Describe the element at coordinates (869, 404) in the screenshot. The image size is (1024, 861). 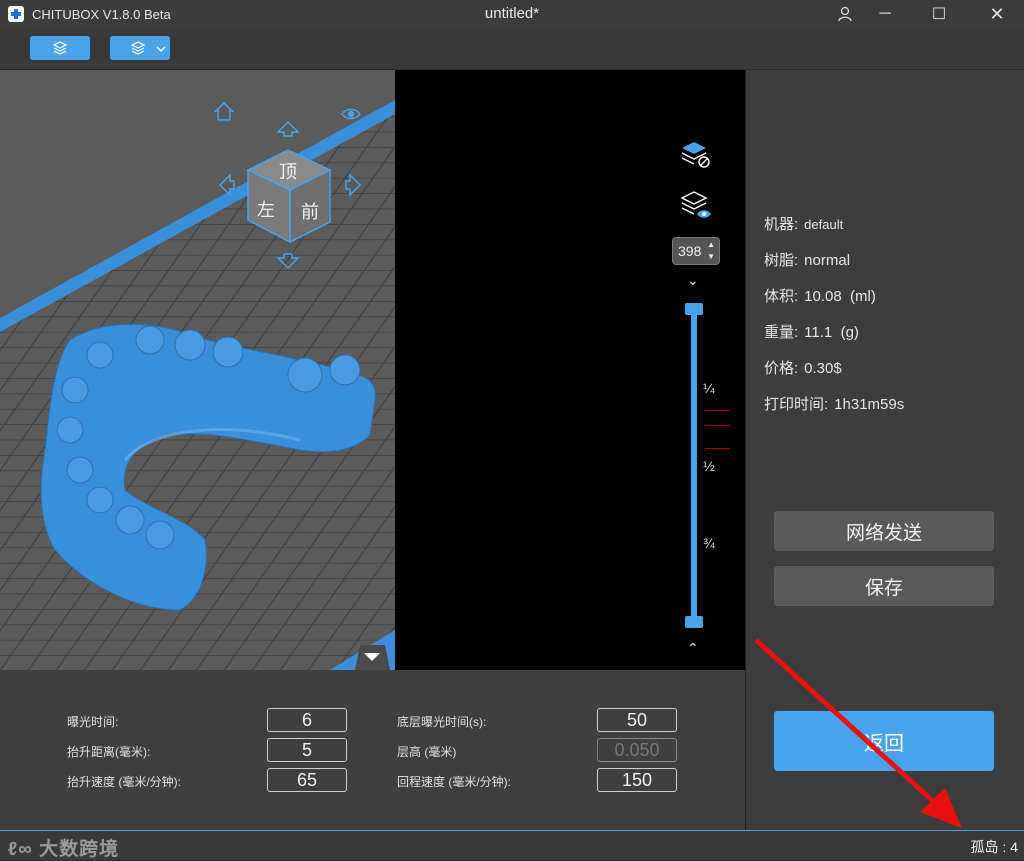
I see `print-time-value: 1h31m59s` at that location.